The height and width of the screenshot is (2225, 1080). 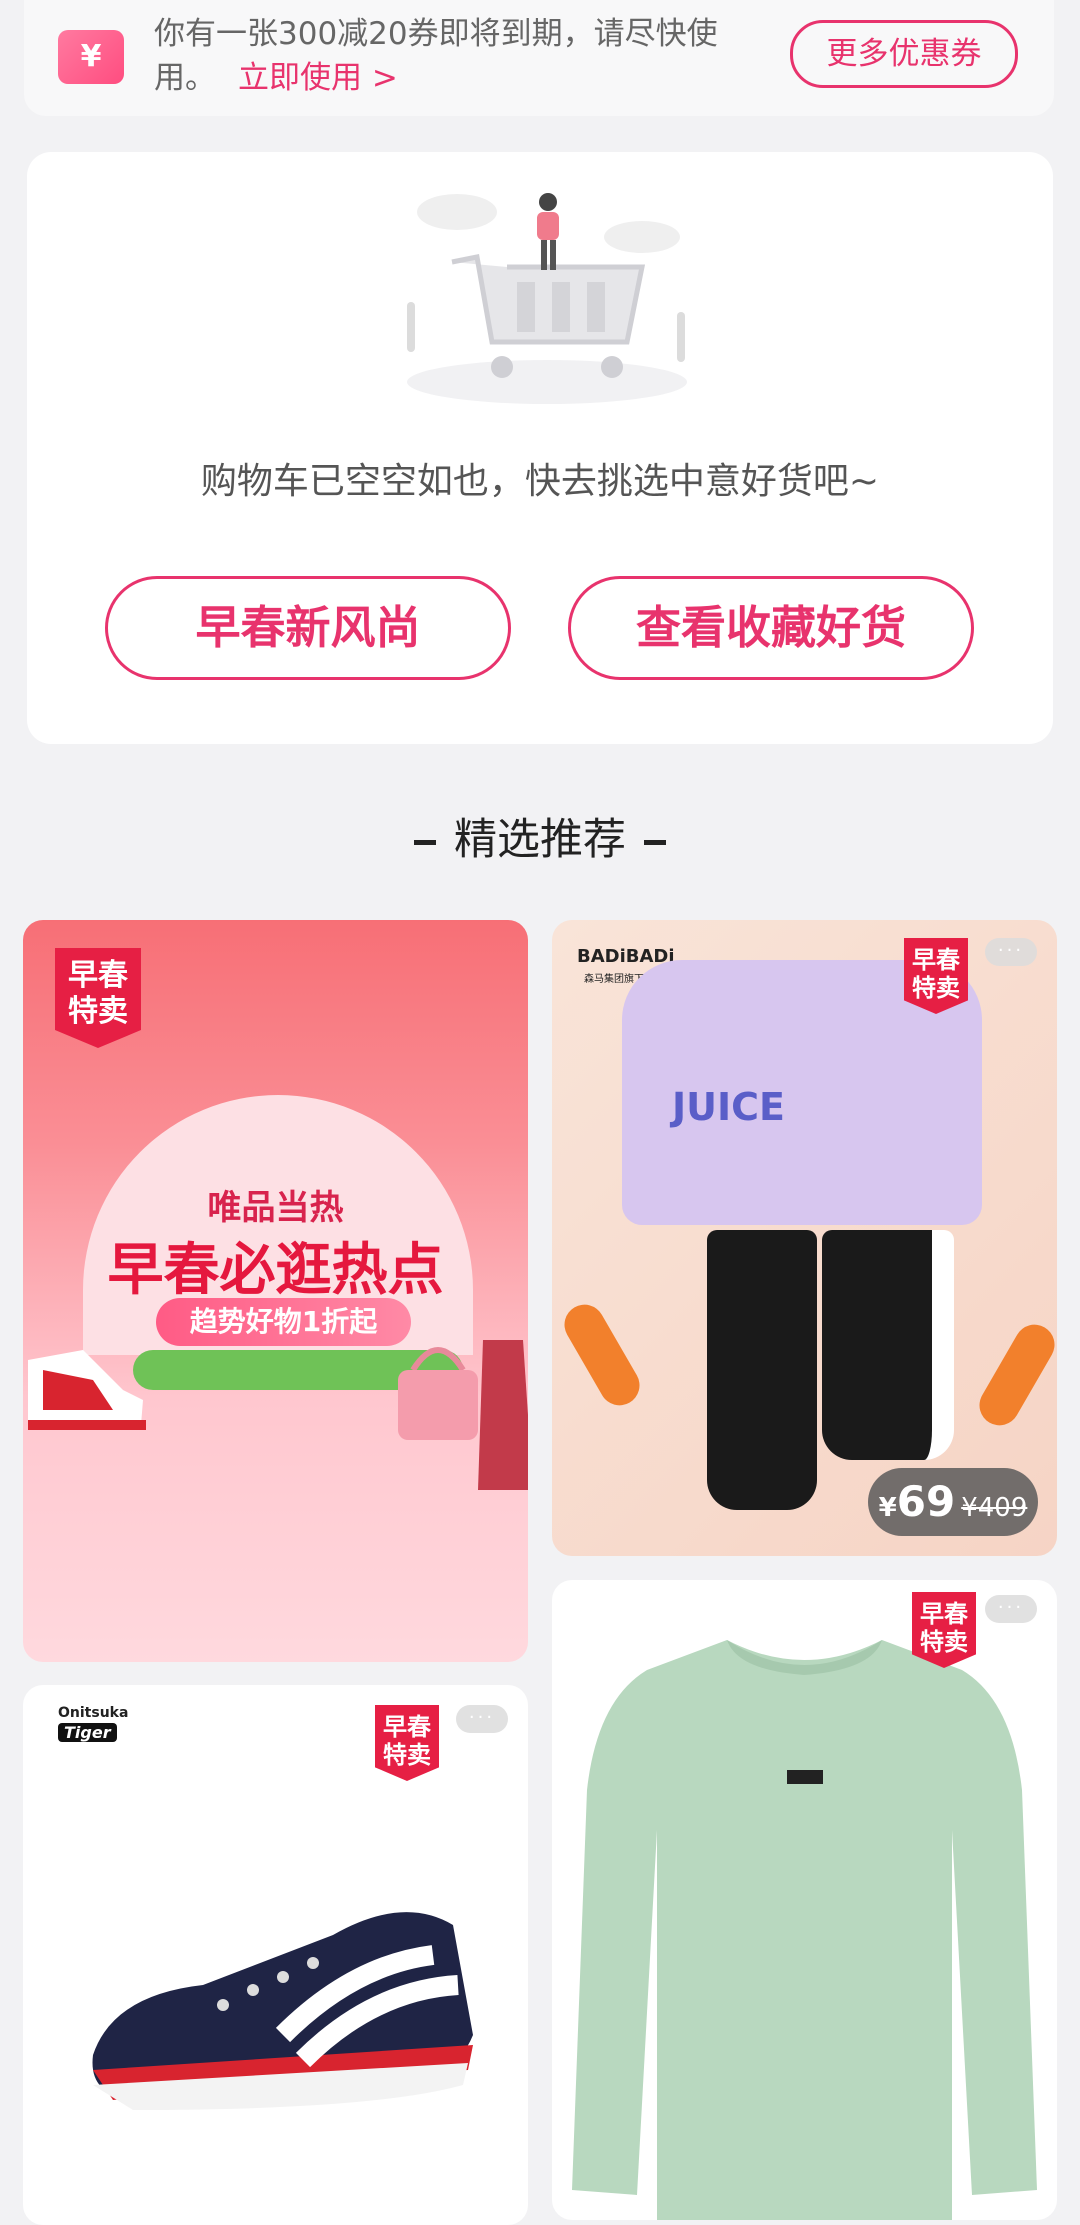 I want to click on product-card-shirt: 早春 特卖 ···, so click(x=804, y=1900).